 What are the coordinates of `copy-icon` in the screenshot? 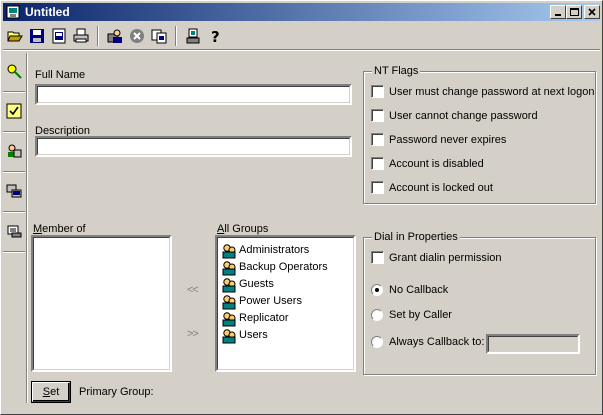 It's located at (159, 36).